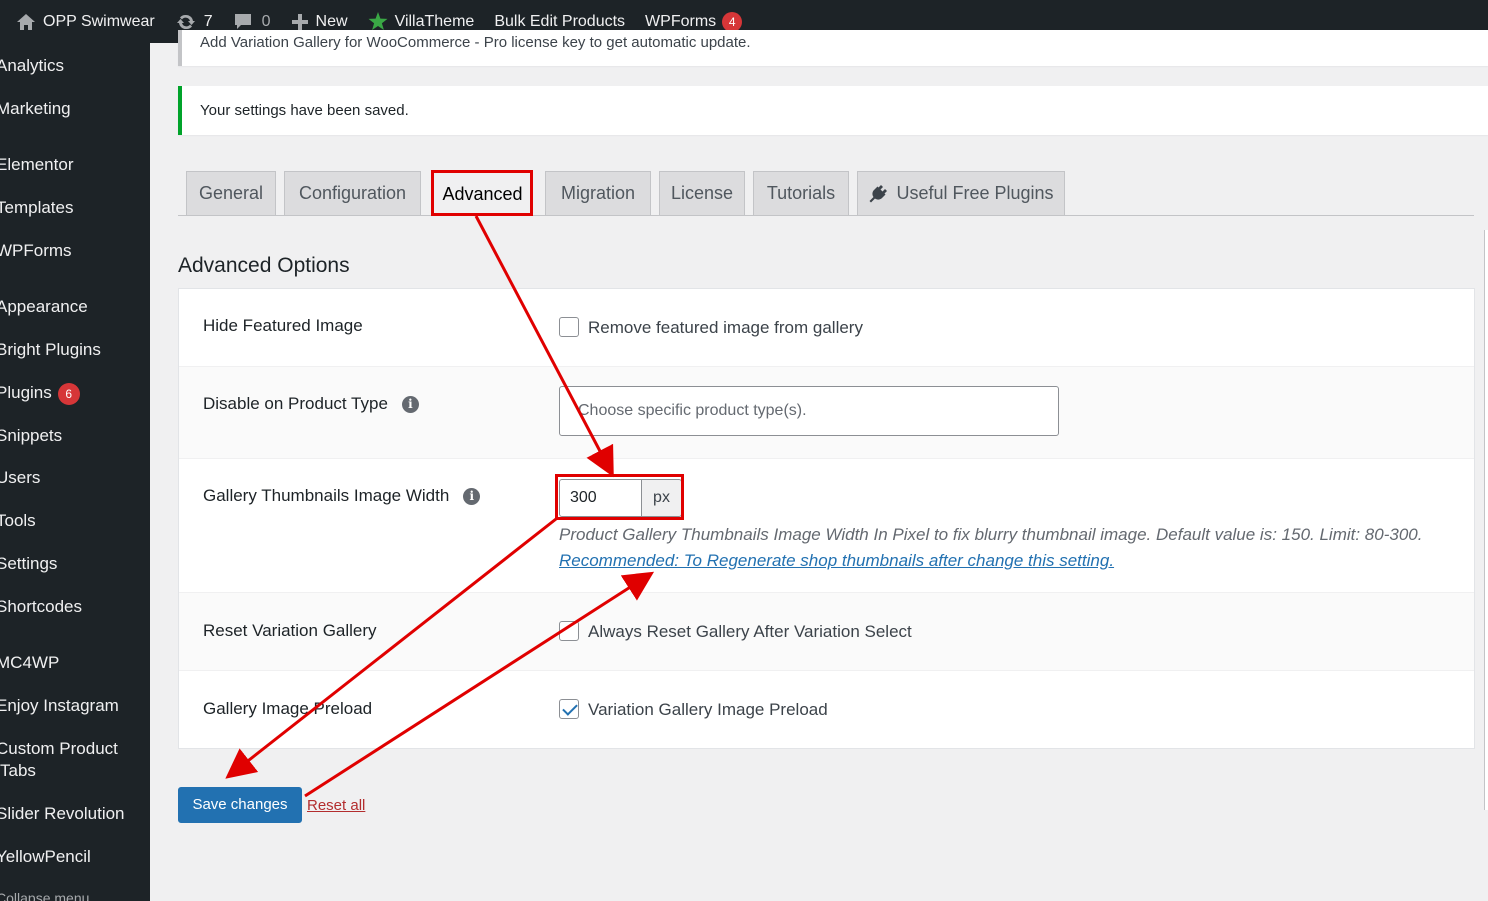  I want to click on collapse-menu-button: Collapse menu, so click(44, 895).